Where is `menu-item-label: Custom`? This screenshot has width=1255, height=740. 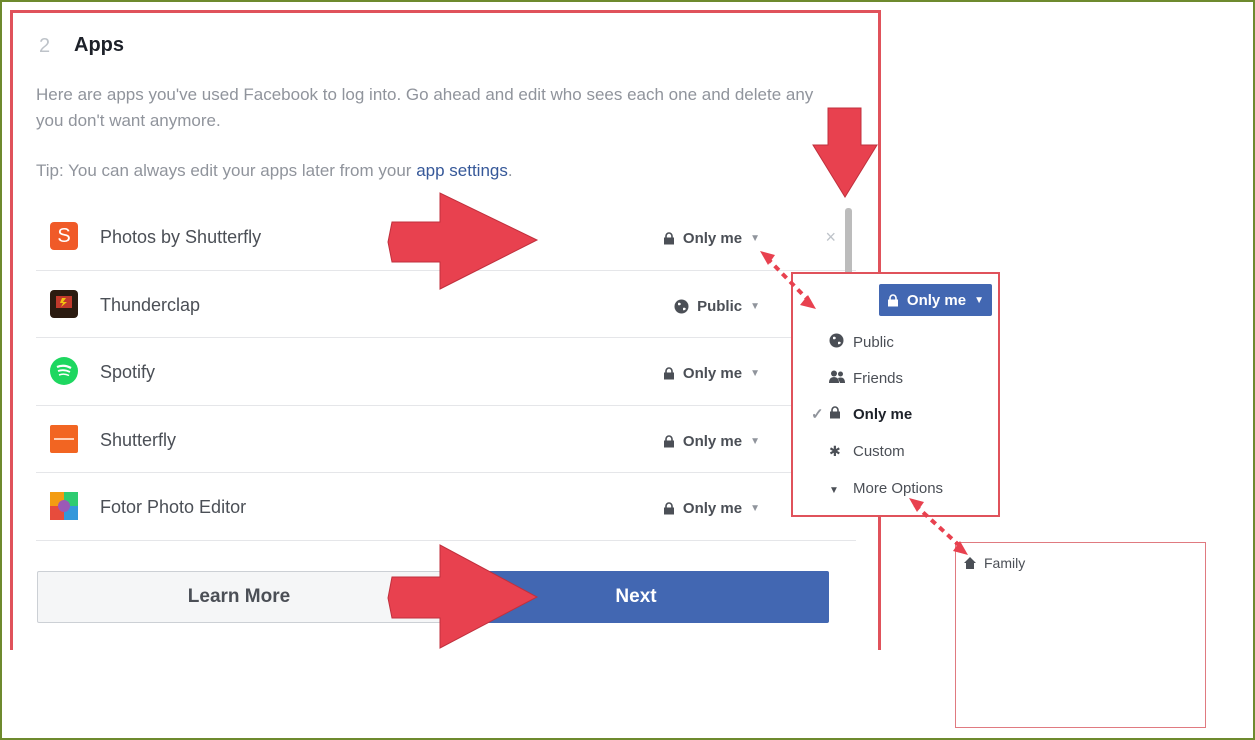
menu-item-label: Custom is located at coordinates (879, 451).